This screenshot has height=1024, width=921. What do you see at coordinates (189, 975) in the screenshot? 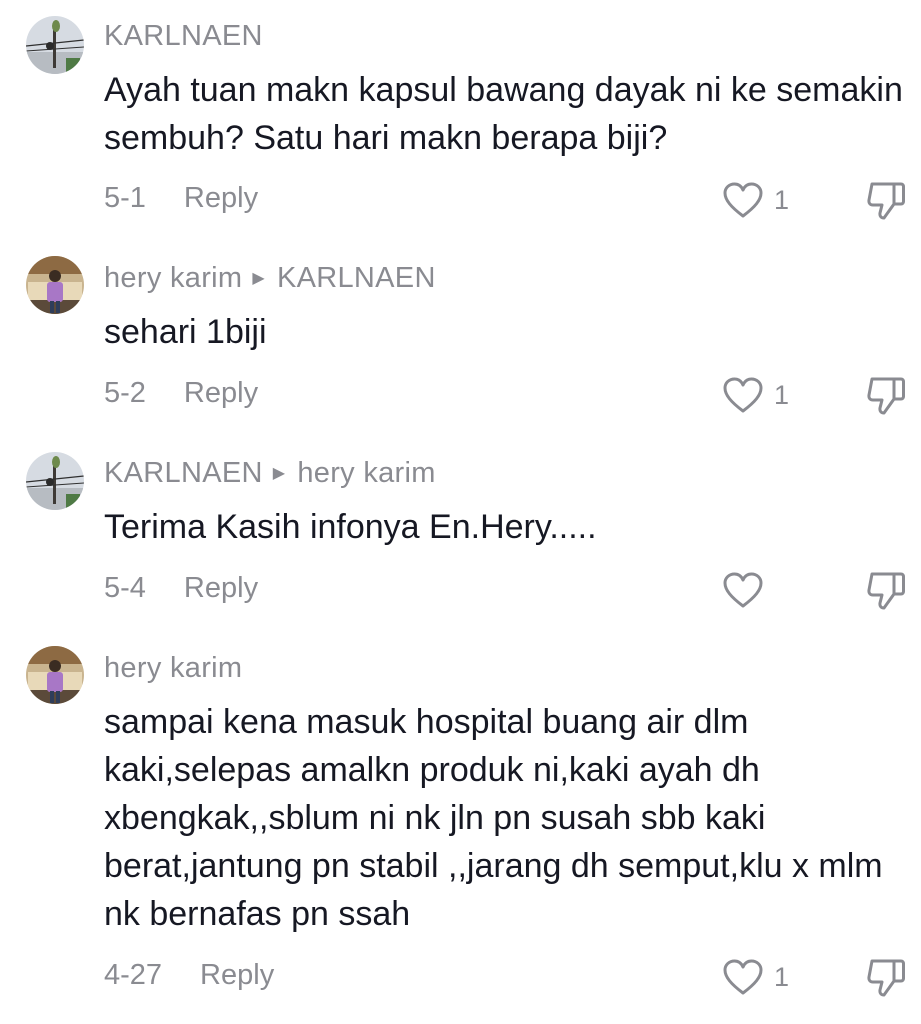
I see `comment-meta: 4-27 Reply` at bounding box center [189, 975].